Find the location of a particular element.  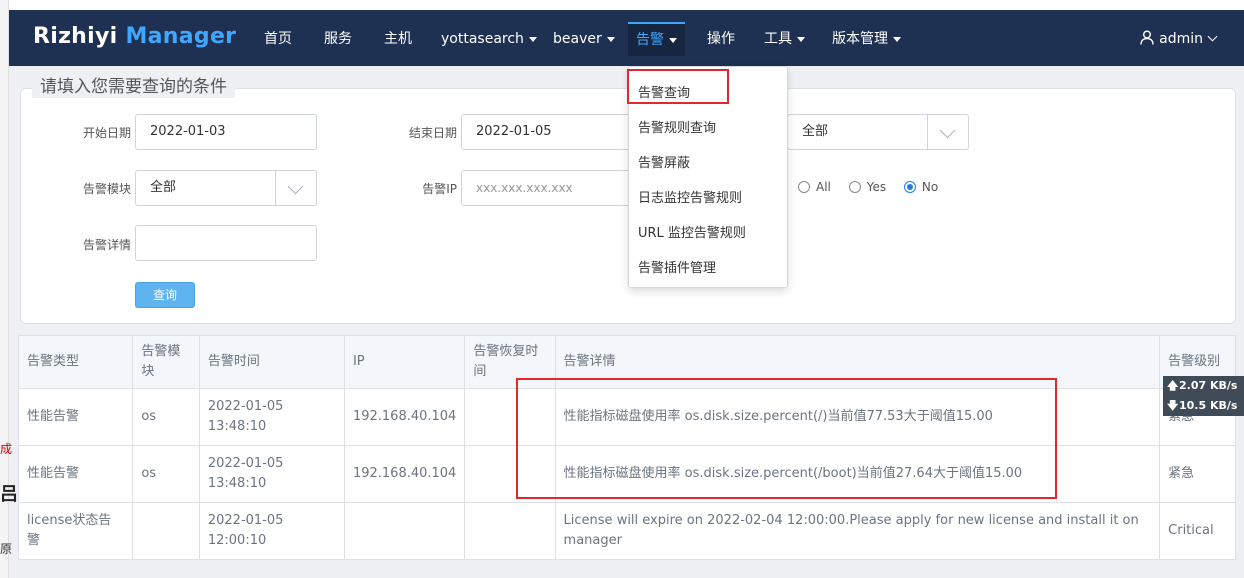

username: admin is located at coordinates (1181, 39).